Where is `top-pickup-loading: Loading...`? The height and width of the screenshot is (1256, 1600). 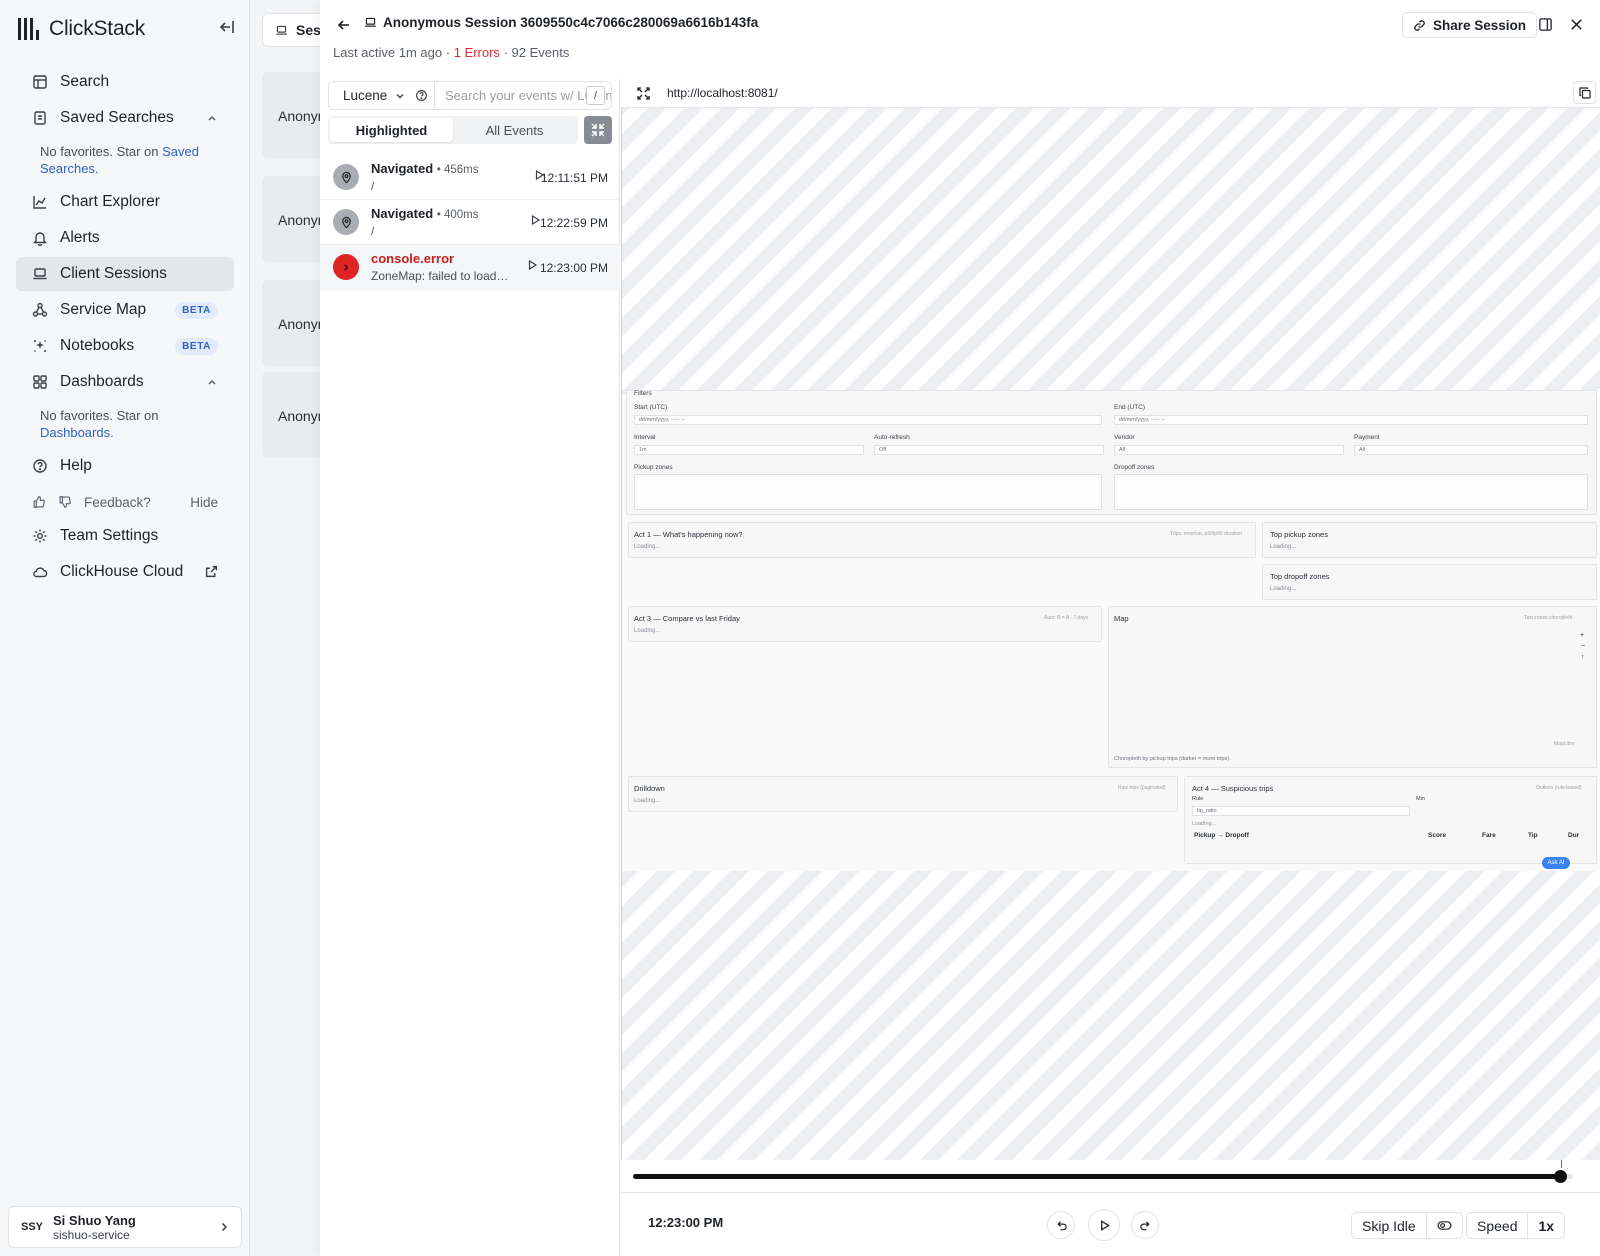
top-pickup-loading: Loading... is located at coordinates (1283, 547).